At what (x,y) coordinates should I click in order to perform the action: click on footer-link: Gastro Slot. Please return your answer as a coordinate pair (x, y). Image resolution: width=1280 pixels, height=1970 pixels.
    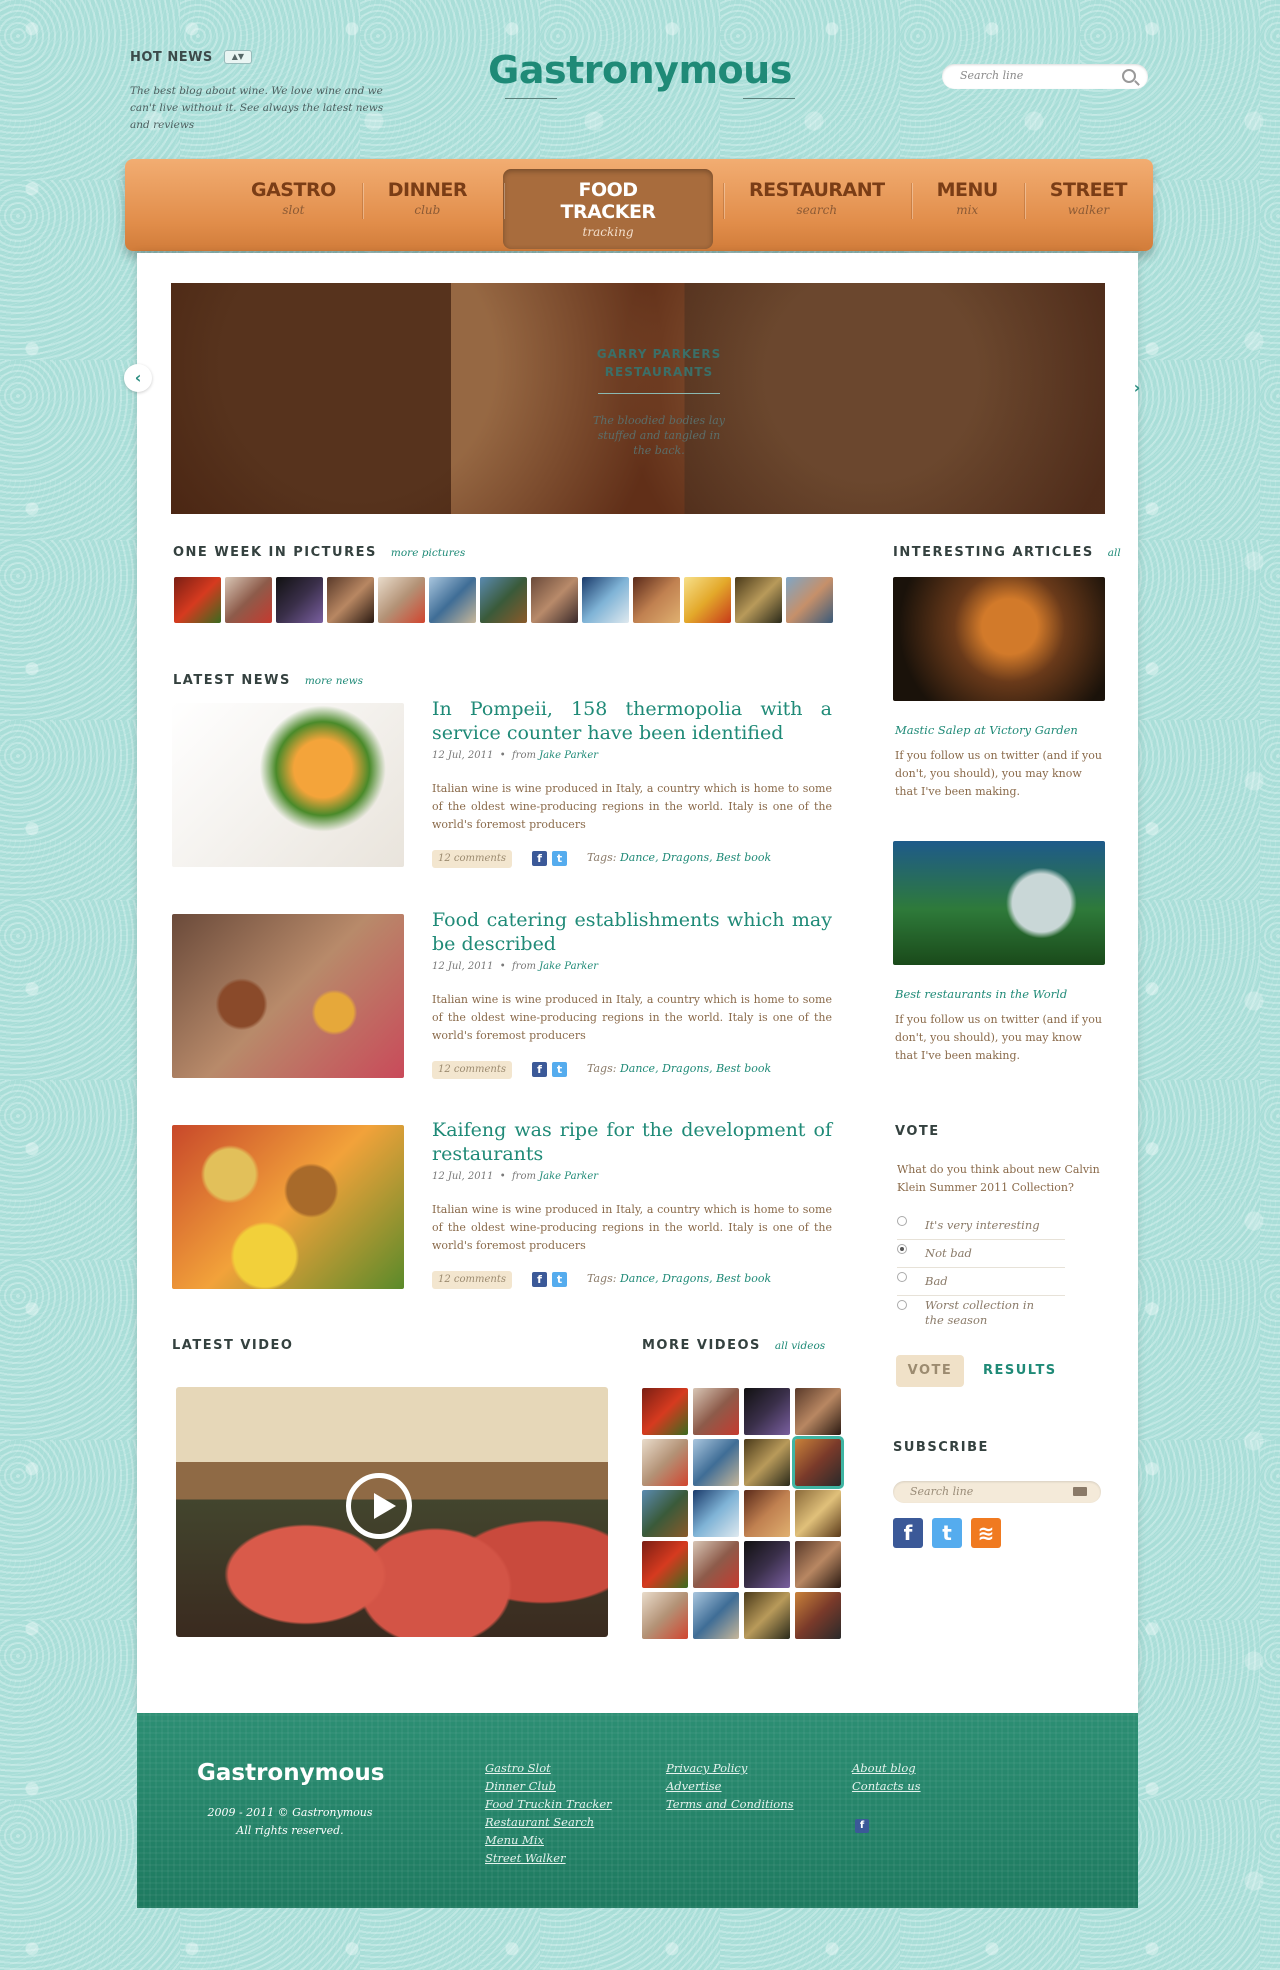
    Looking at the image, I should click on (548, 1768).